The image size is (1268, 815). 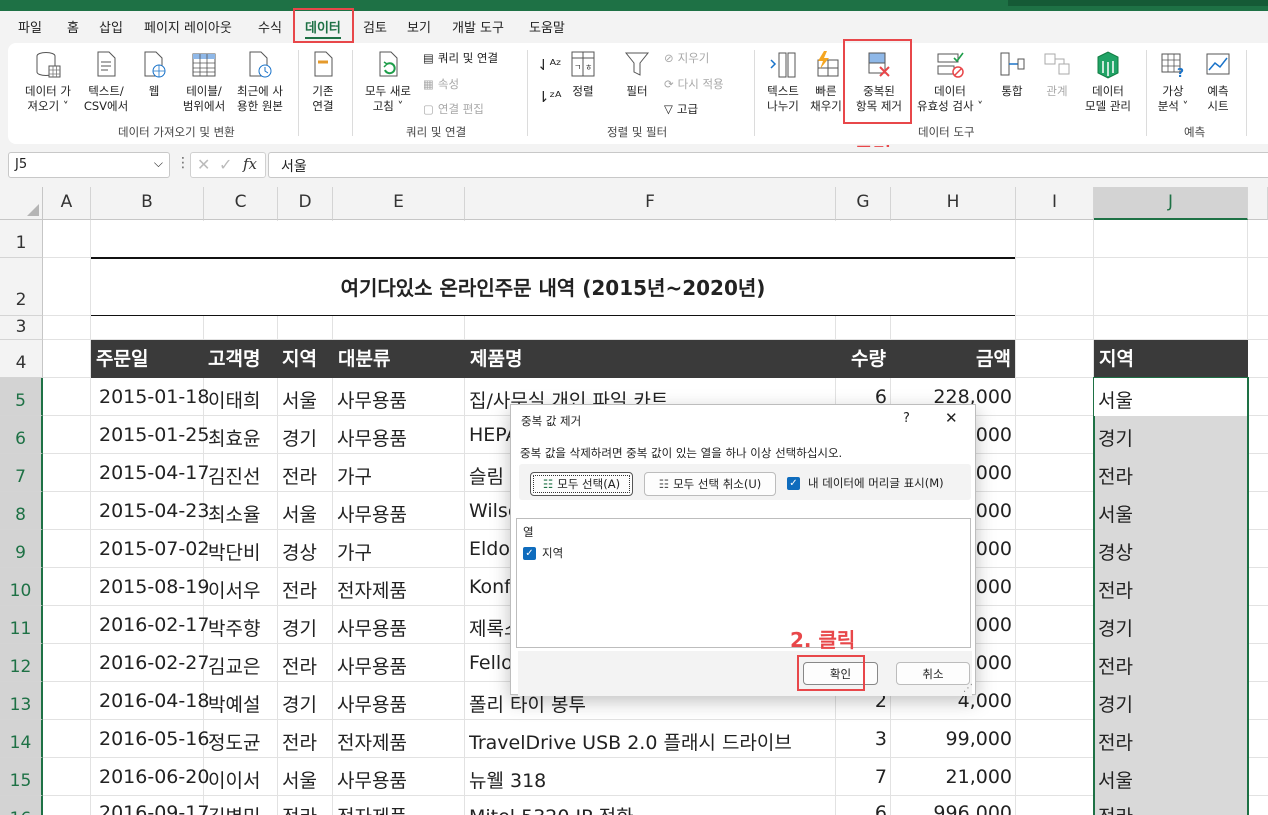 What do you see at coordinates (478, 26) in the screenshot?
I see `tab-developer: 개발 도구` at bounding box center [478, 26].